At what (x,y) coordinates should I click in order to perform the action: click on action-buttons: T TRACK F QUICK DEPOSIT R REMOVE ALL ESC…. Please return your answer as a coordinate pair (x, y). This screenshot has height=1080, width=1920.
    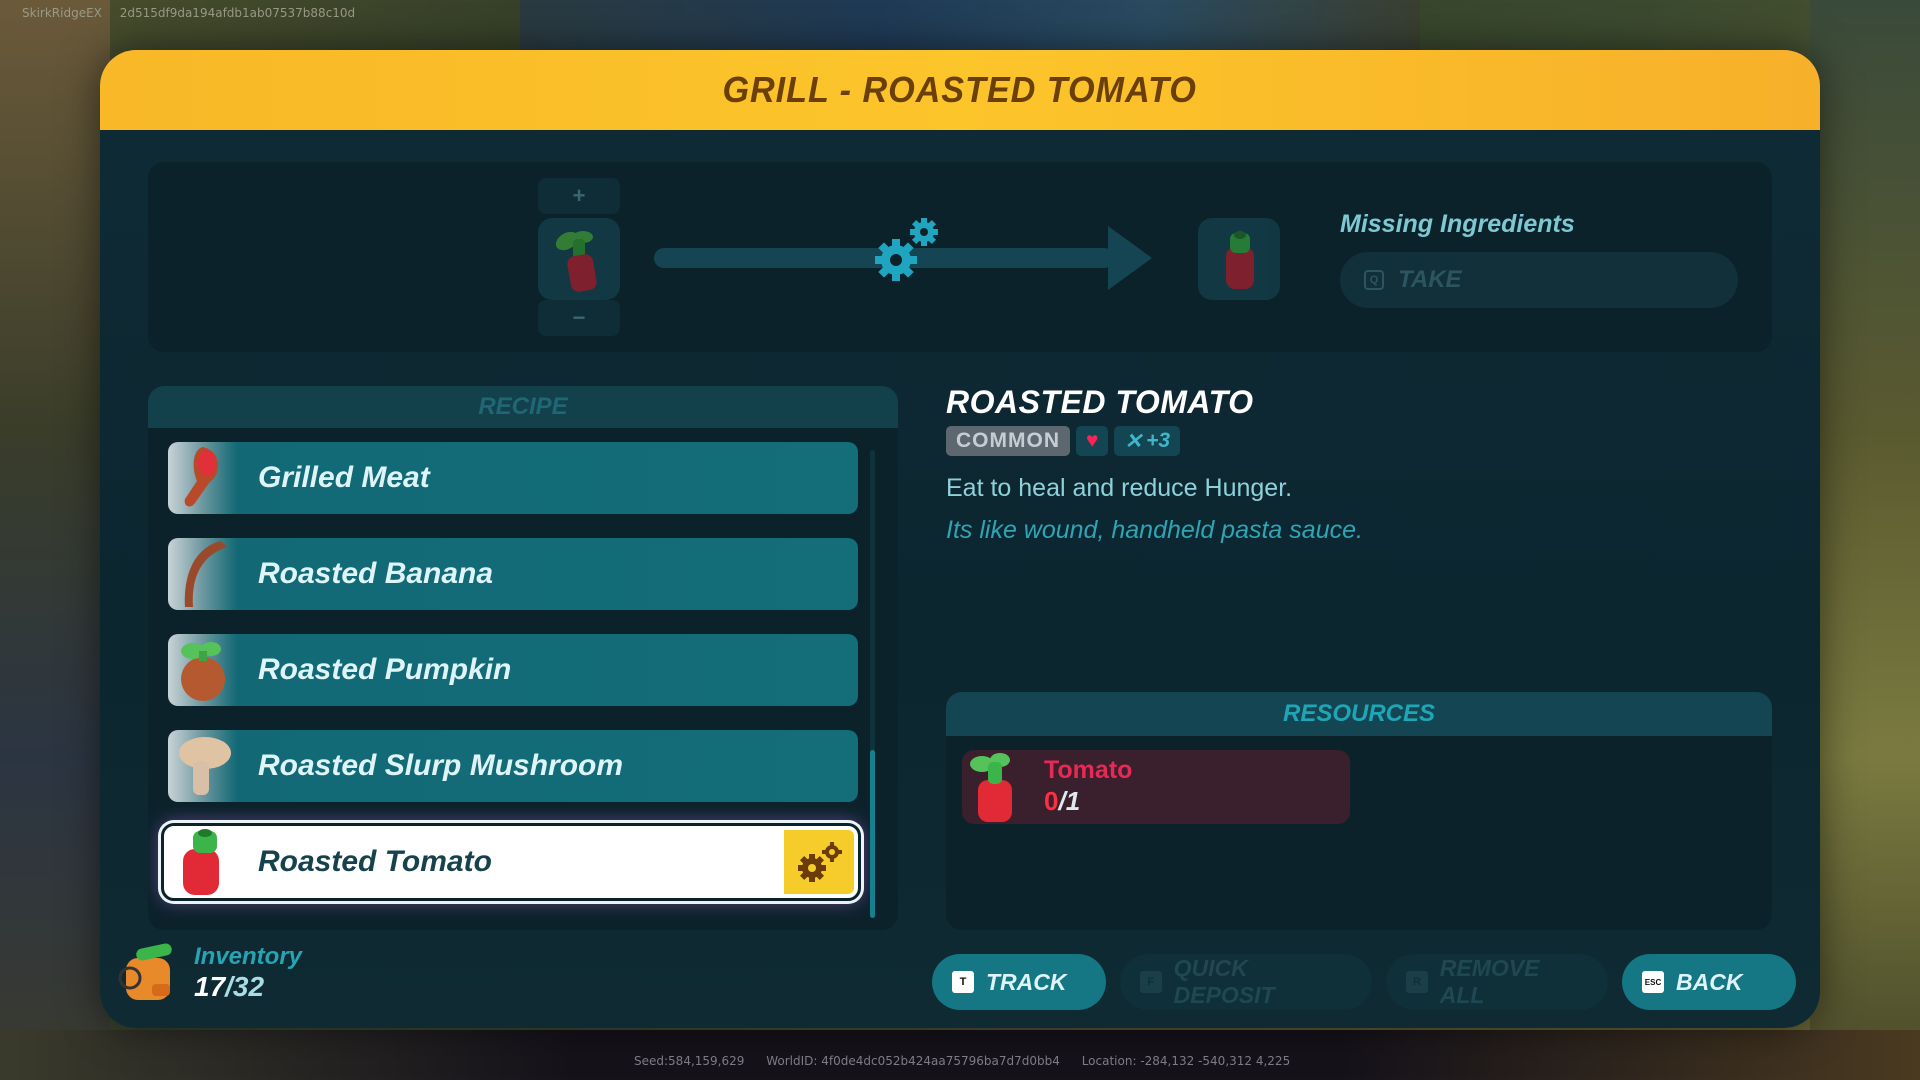
    Looking at the image, I should click on (1364, 982).